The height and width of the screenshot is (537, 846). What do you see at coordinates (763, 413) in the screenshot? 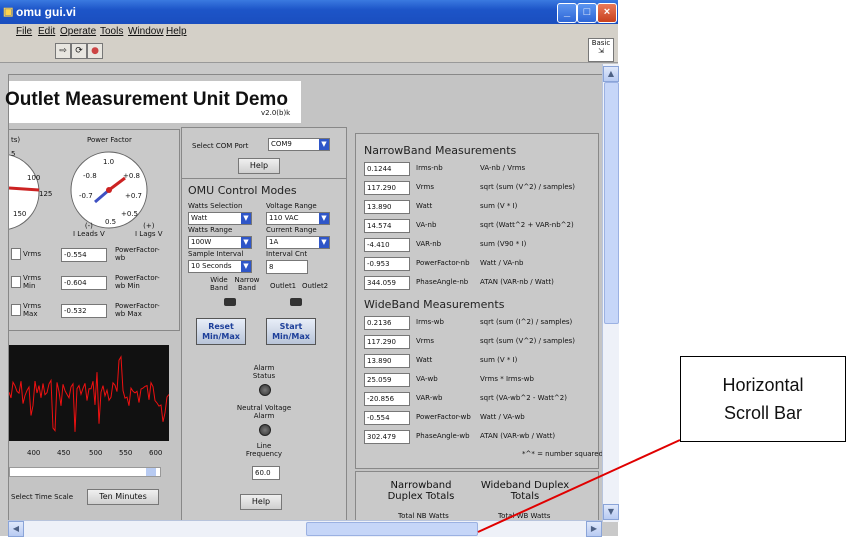
I see `callout-line2: Scroll Bar` at bounding box center [763, 413].